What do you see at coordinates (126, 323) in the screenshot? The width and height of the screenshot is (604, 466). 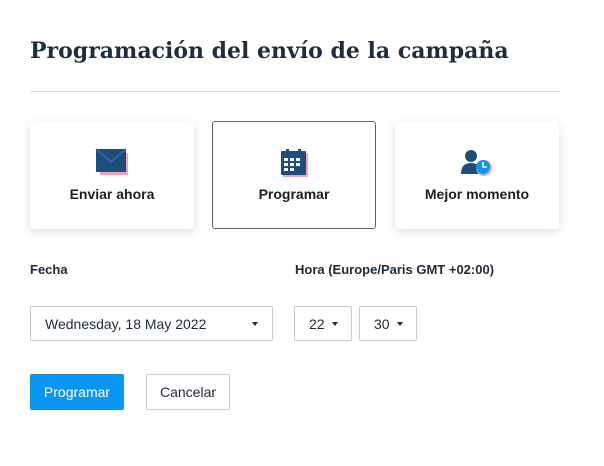 I see `date-value: Wednesday, 18 May 2022` at bounding box center [126, 323].